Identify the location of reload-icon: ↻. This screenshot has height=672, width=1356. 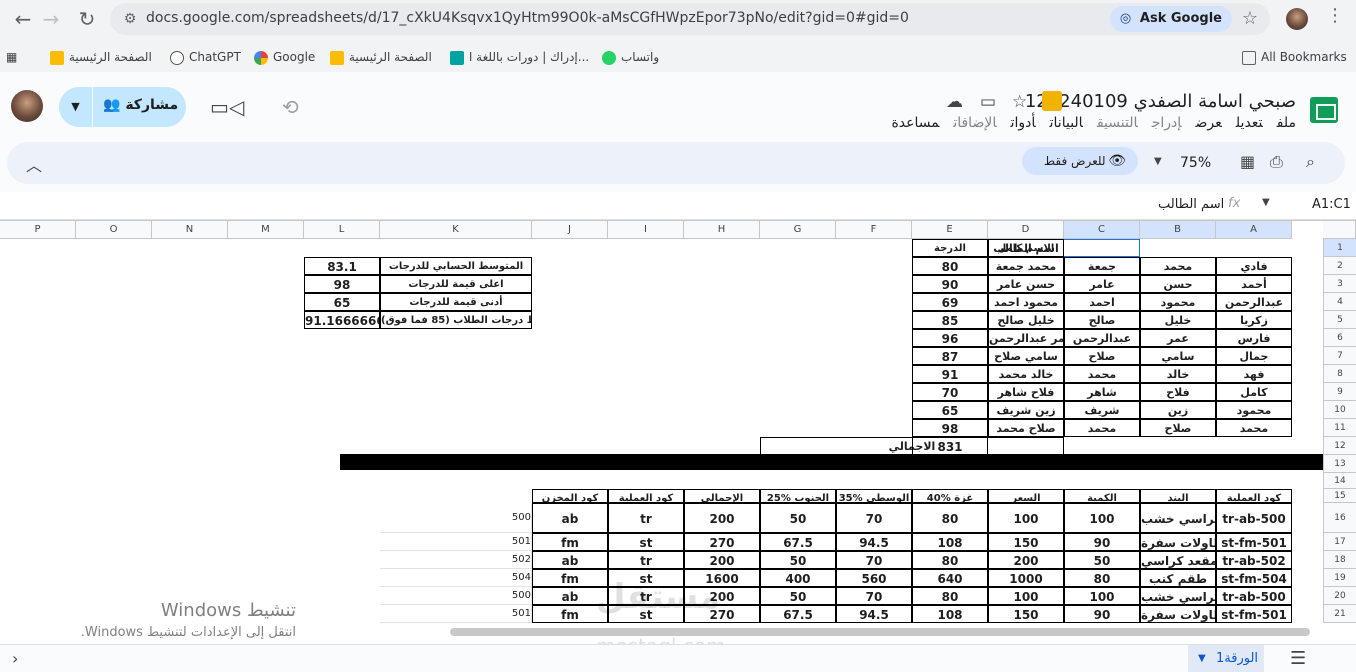
(87, 19).